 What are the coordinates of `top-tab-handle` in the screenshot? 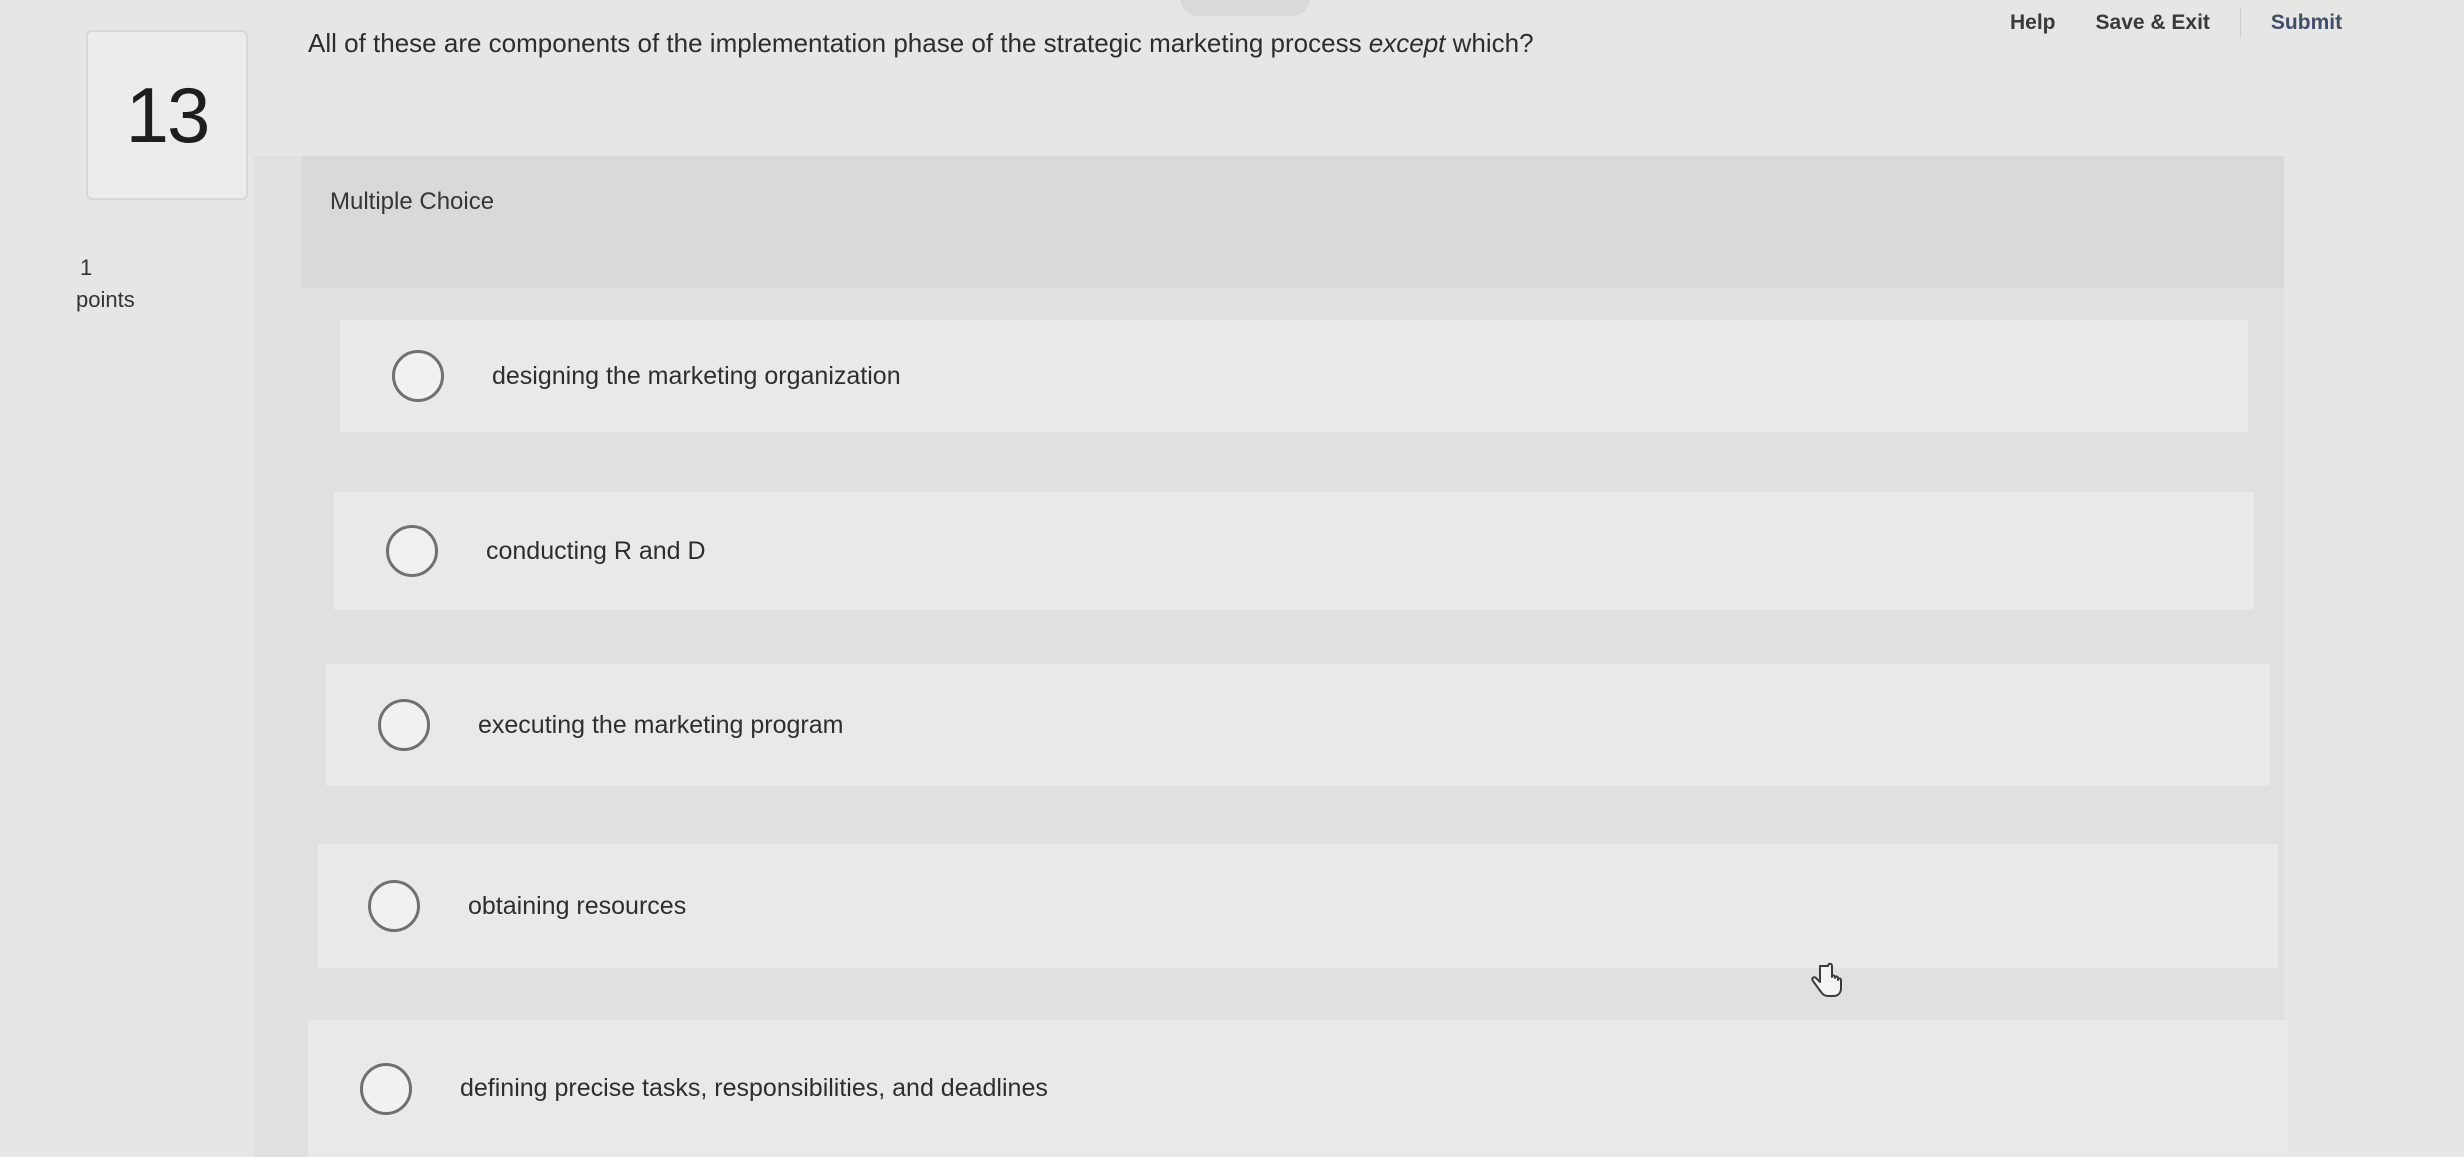 It's located at (1245, 8).